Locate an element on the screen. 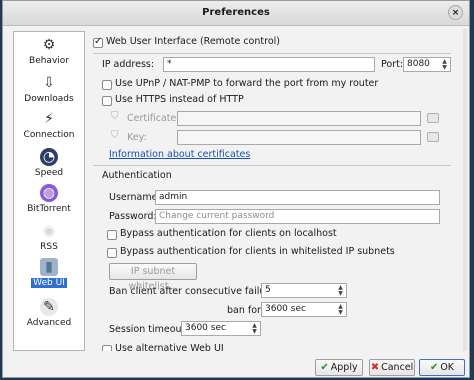 Image resolution: width=474 pixels, height=380 pixels. content-scrollbar is located at coordinates (465, 190).